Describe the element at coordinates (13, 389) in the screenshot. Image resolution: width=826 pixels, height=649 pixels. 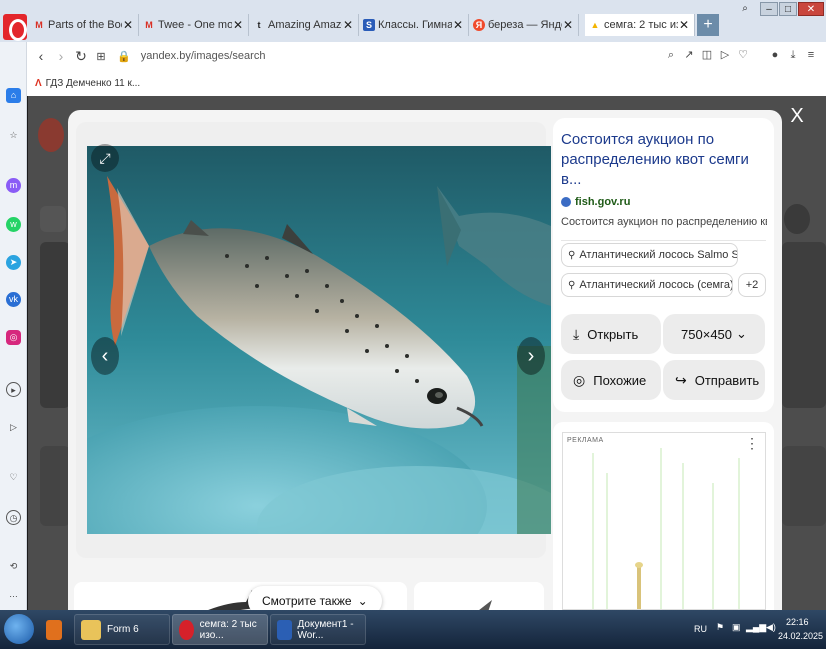
I see `music-icon: ▸` at that location.